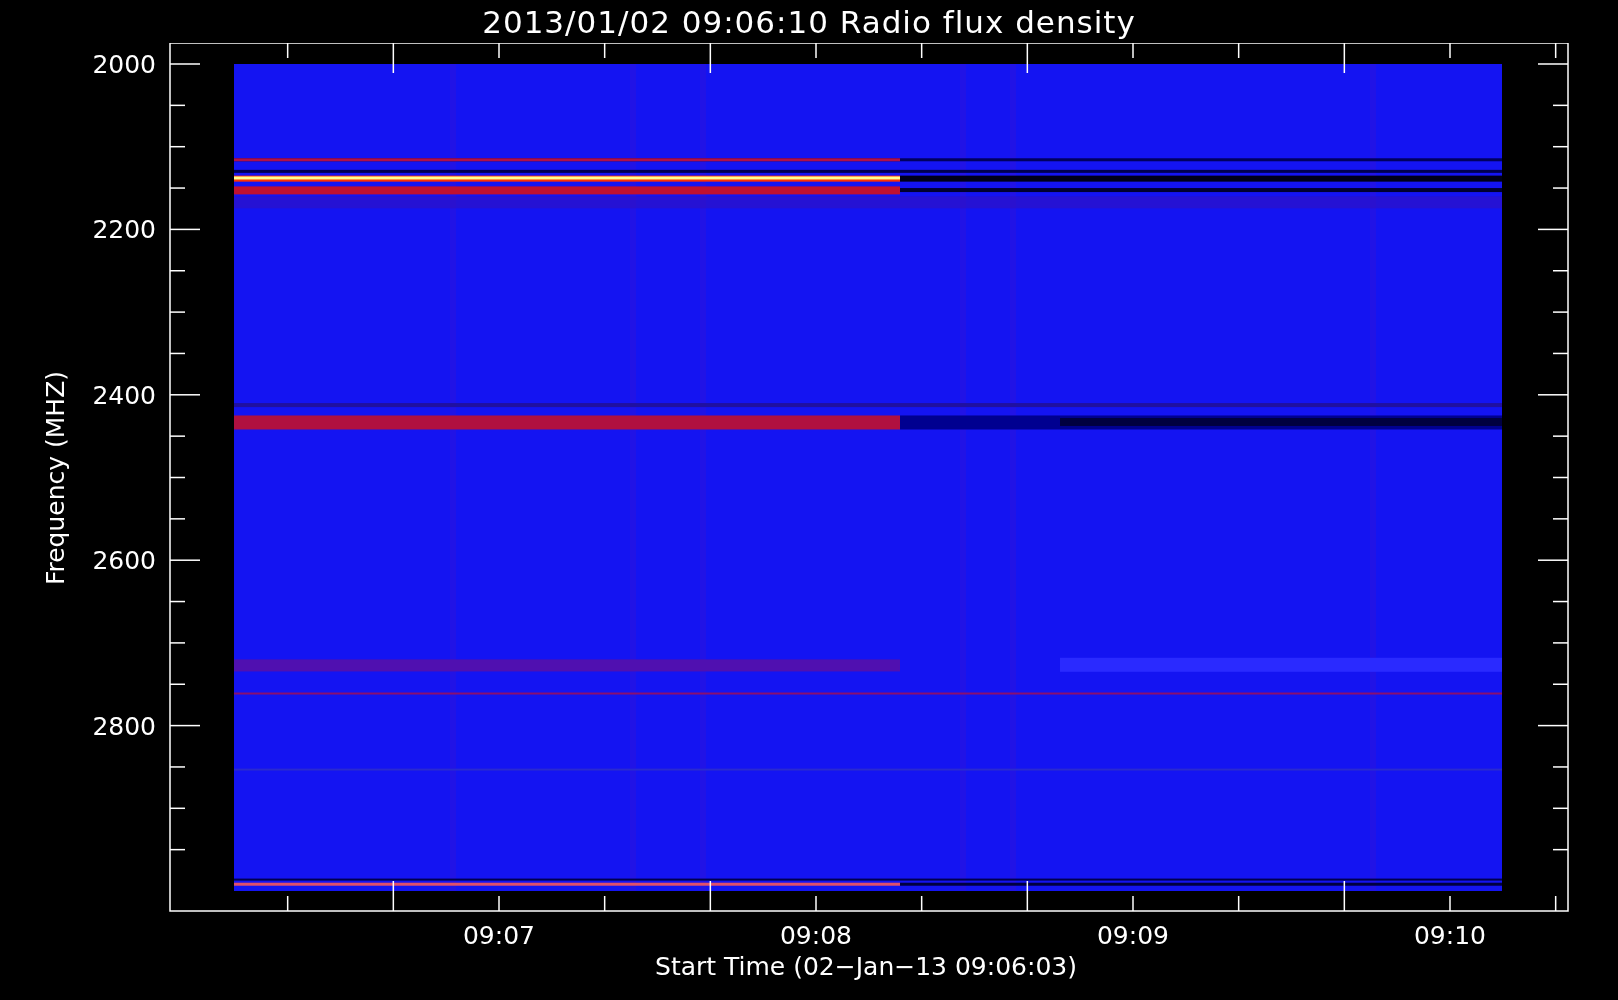 Image resolution: width=1618 pixels, height=1000 pixels. Describe the element at coordinates (866, 966) in the screenshot. I see `x-axis-title: Start Time (02−Jan−13 09:06:03)` at that location.